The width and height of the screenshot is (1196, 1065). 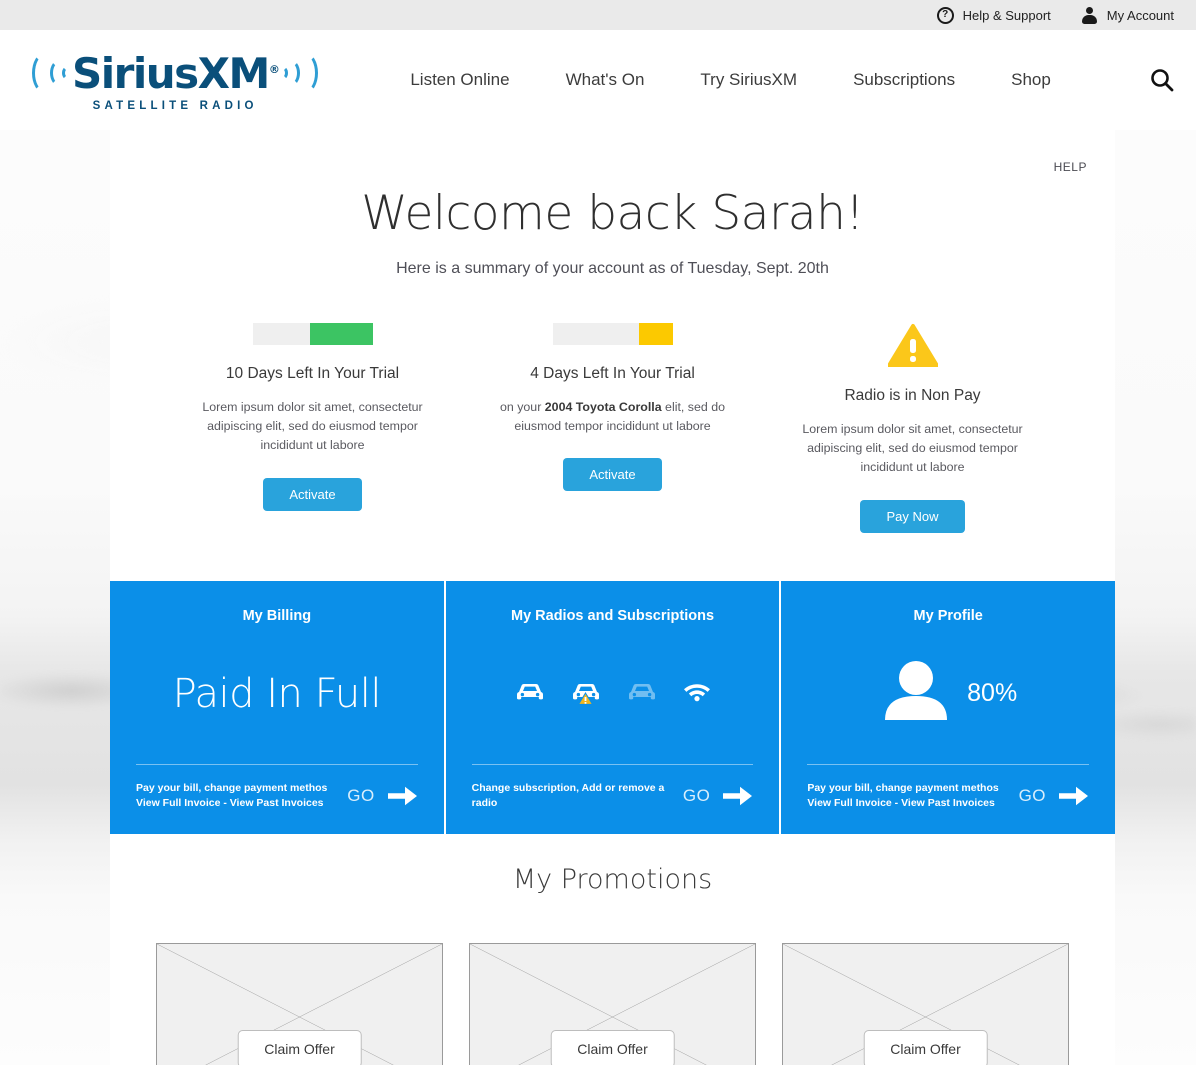 I want to click on wifi-icon, so click(x=697, y=693).